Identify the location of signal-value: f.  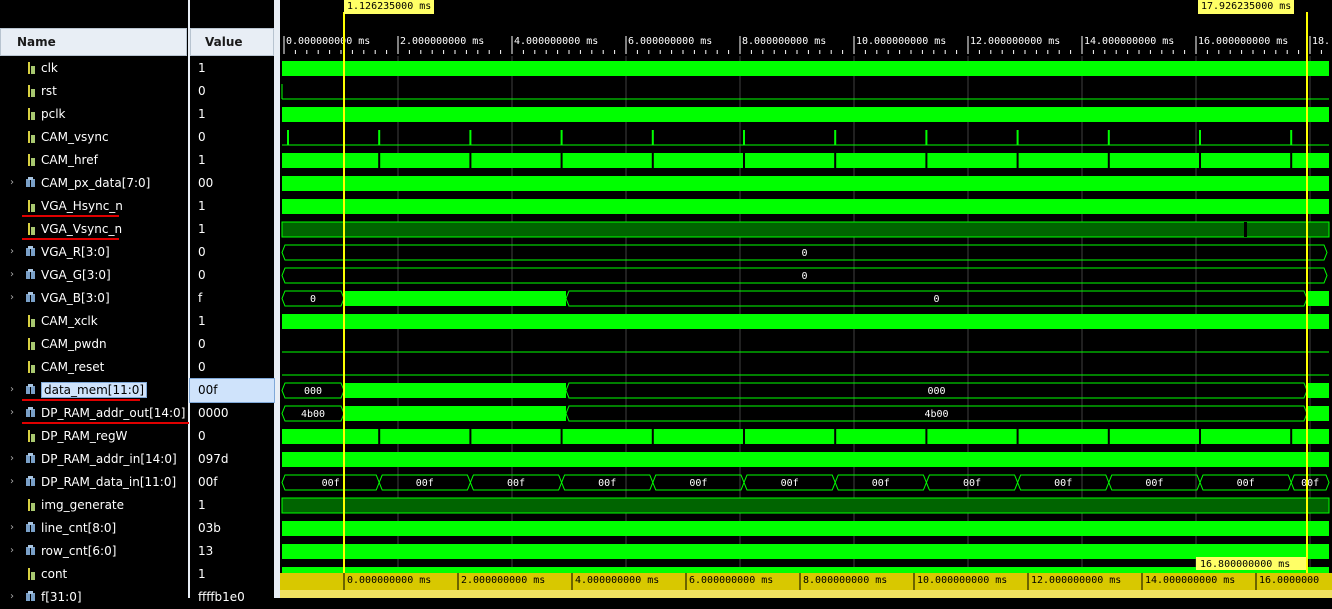
(232, 298).